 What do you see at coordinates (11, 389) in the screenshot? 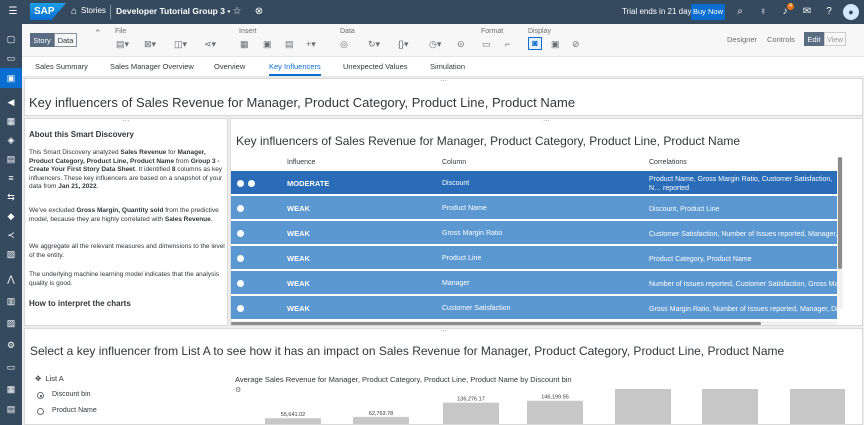
I see `layout-icon: ▦` at bounding box center [11, 389].